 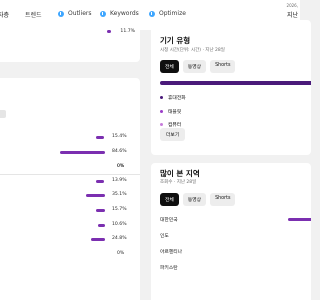 I want to click on legend-item: 태블릿, so click(x=170, y=111).